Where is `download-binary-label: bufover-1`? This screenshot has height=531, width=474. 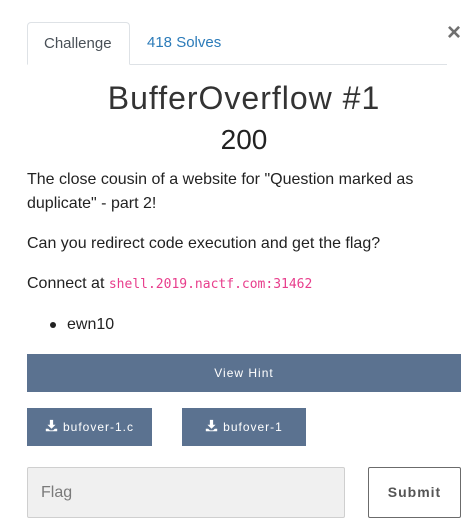
download-binary-label: bufover-1 is located at coordinates (253, 427).